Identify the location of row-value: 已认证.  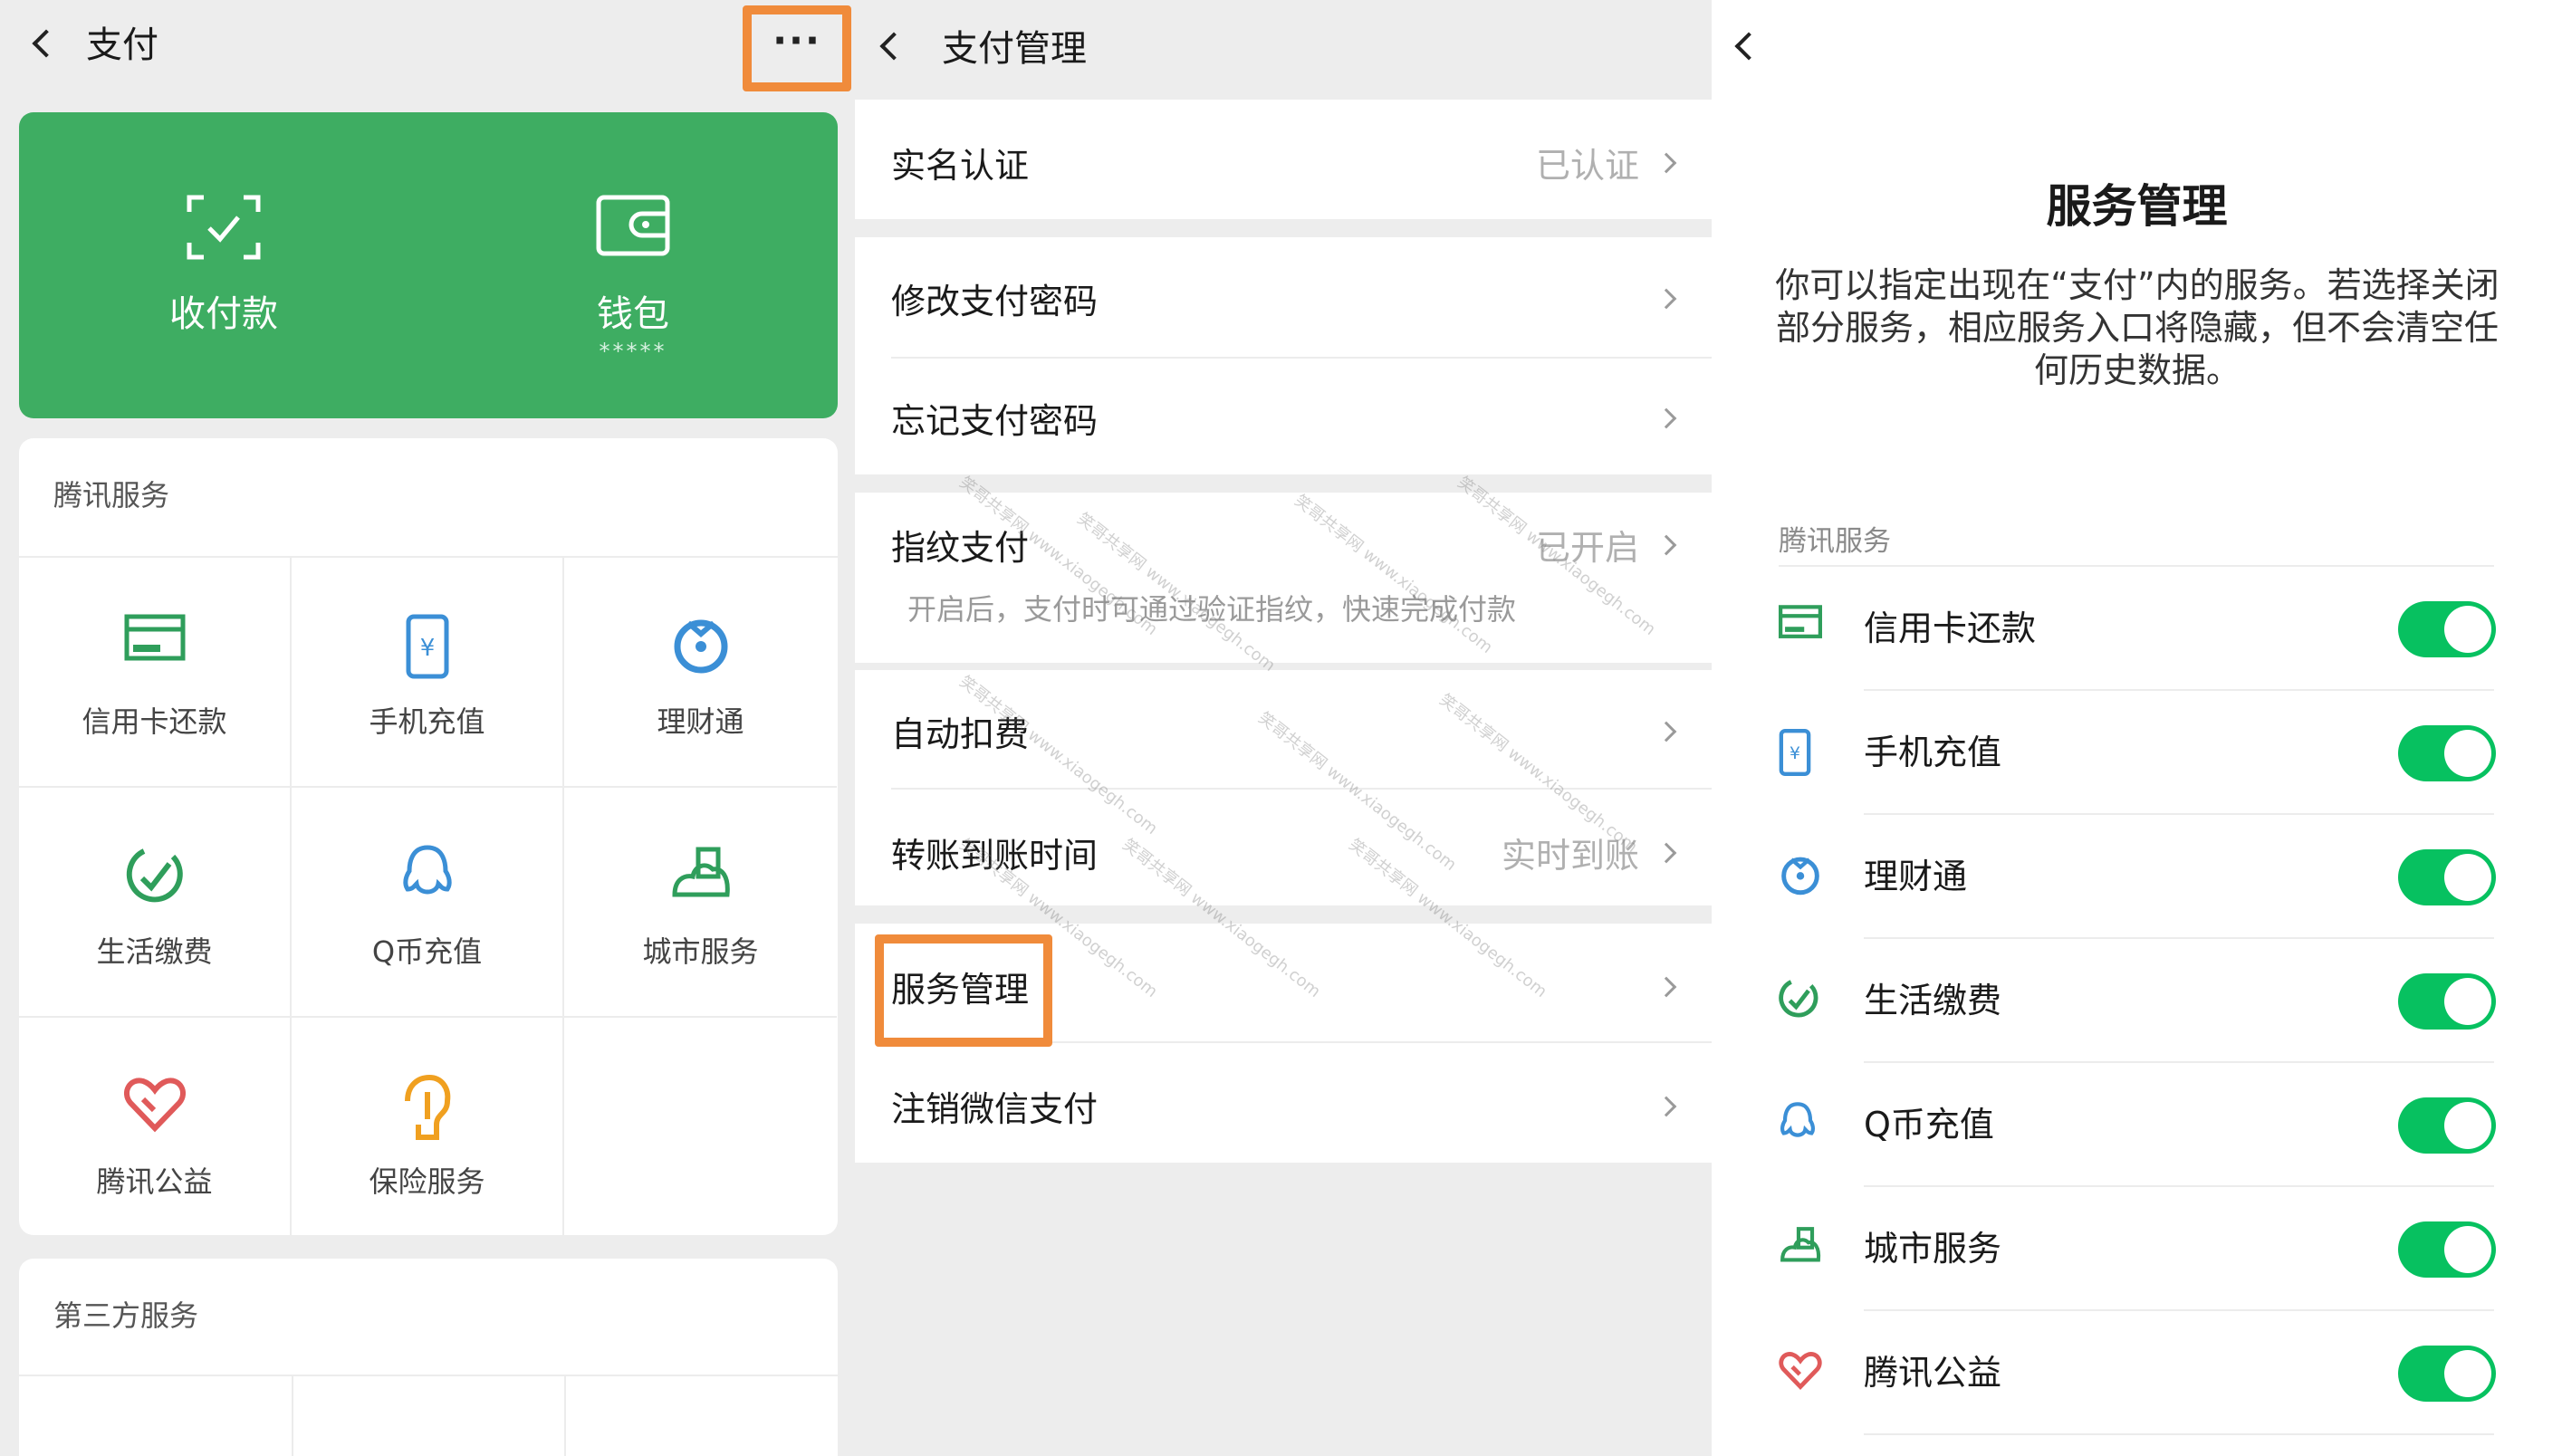
(1587, 166).